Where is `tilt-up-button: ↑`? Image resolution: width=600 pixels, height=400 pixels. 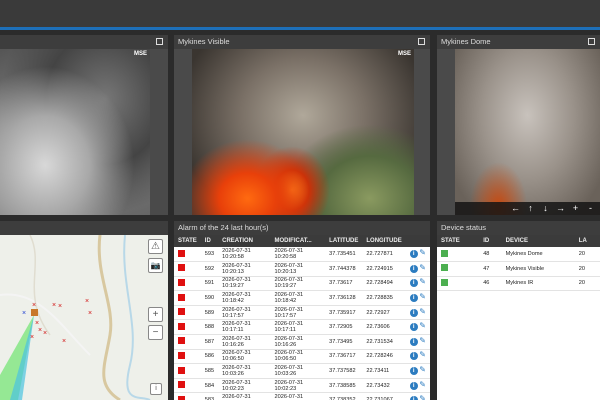 tilt-up-button: ↑ is located at coordinates (530, 208).